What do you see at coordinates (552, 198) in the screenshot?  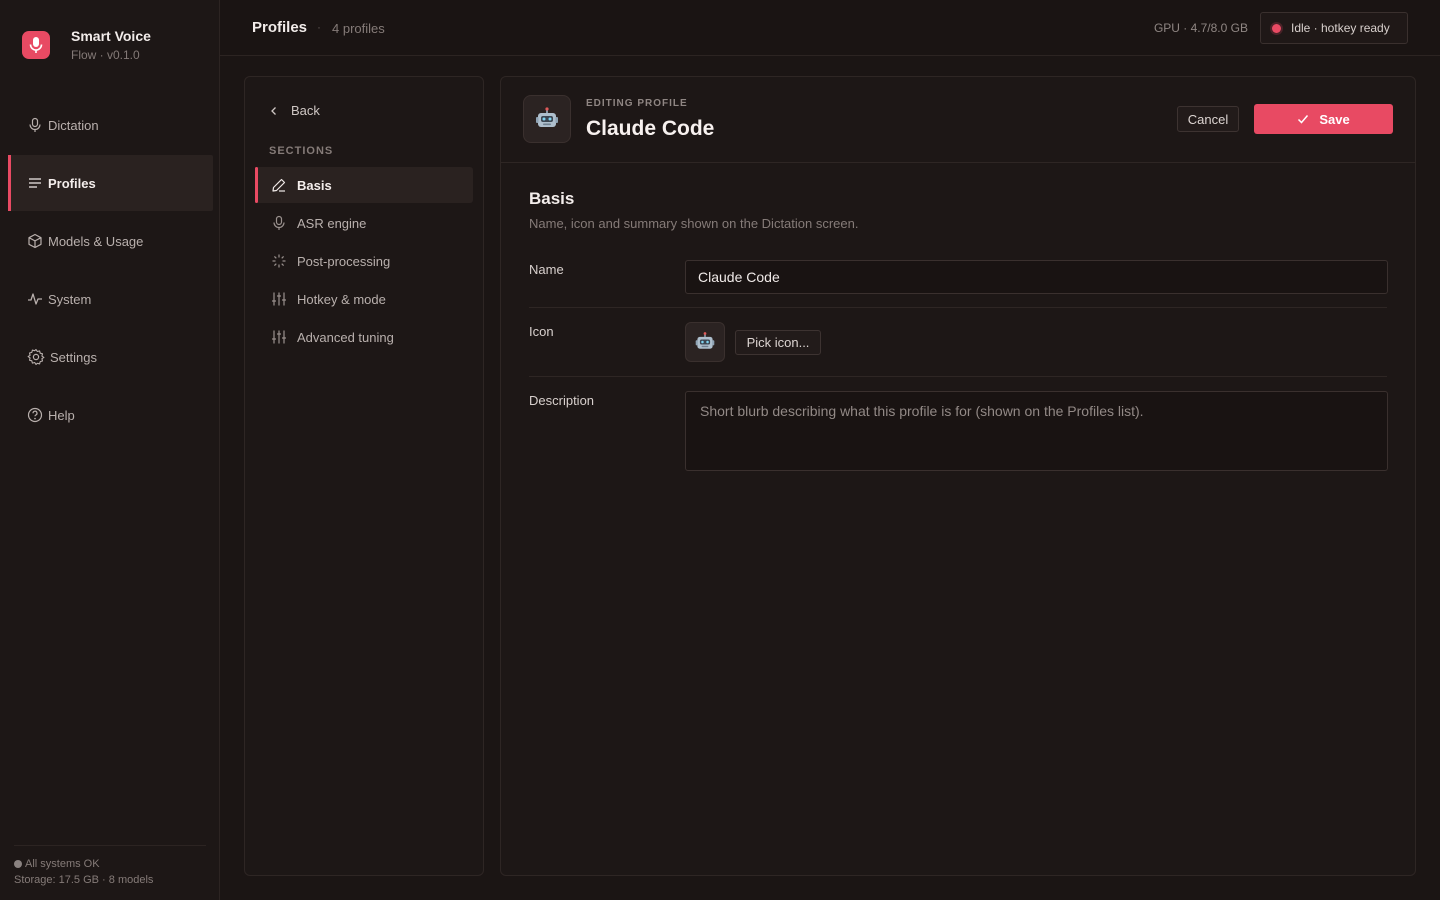 I see `section-title: Basis` at bounding box center [552, 198].